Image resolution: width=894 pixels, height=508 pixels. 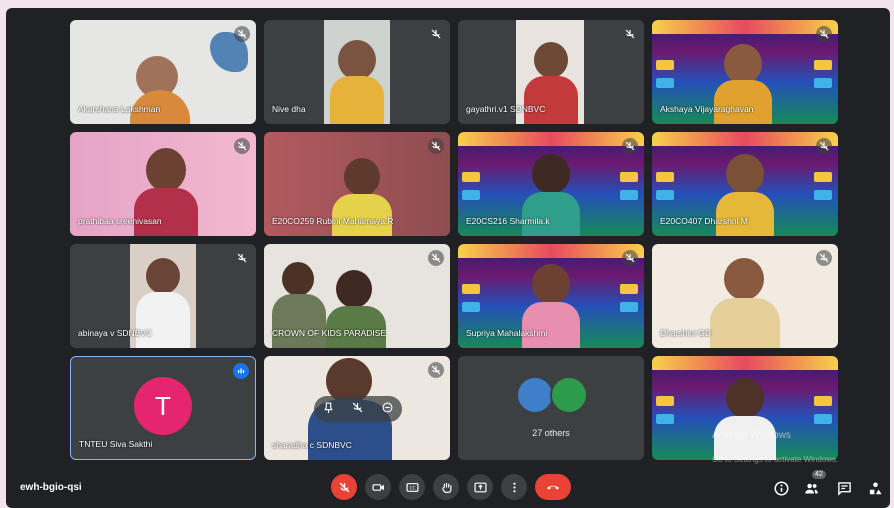 I want to click on participant-name: Nive dha, so click(x=289, y=109).